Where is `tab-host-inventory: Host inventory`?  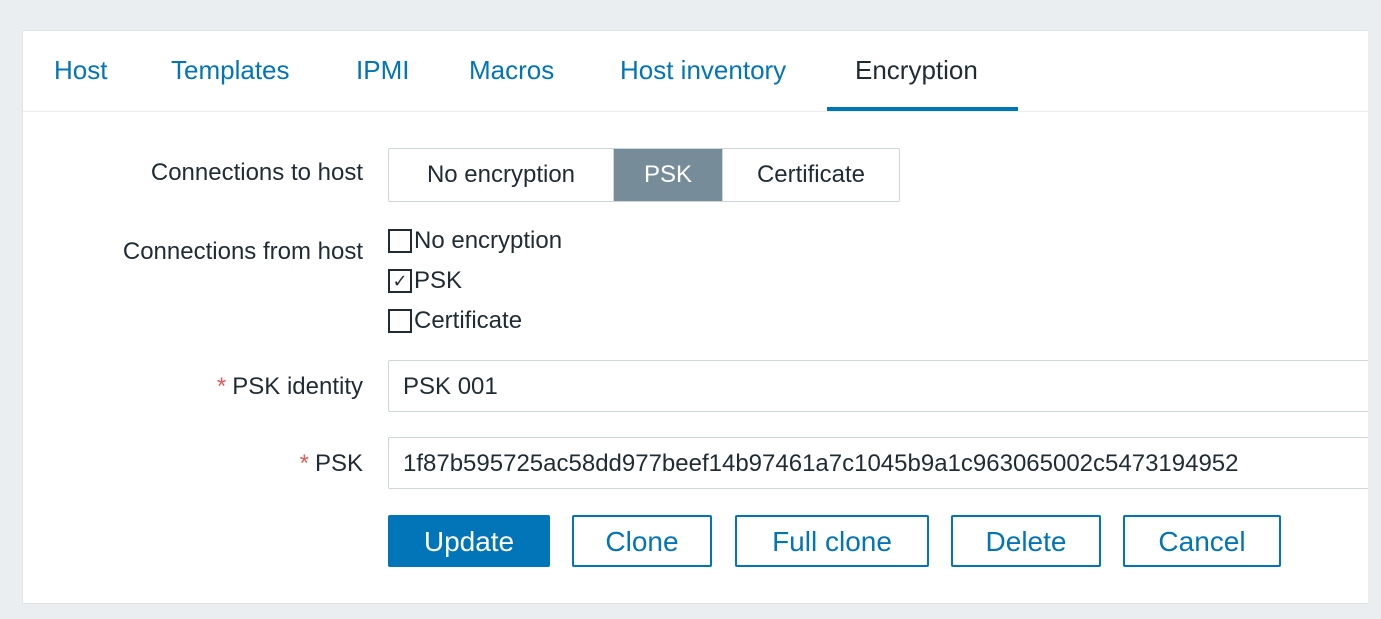 tab-host-inventory: Host inventory is located at coordinates (703, 82).